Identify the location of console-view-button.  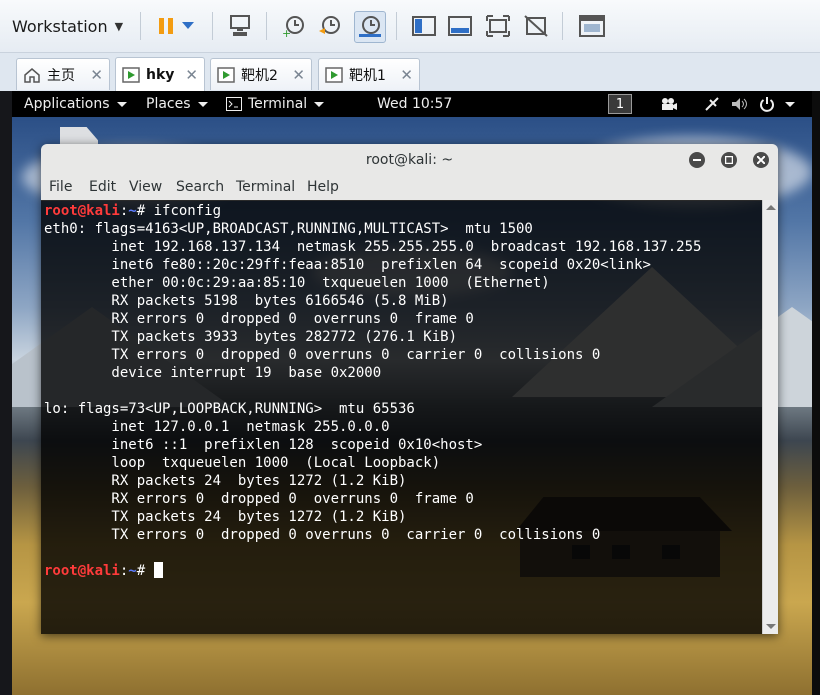
(460, 26).